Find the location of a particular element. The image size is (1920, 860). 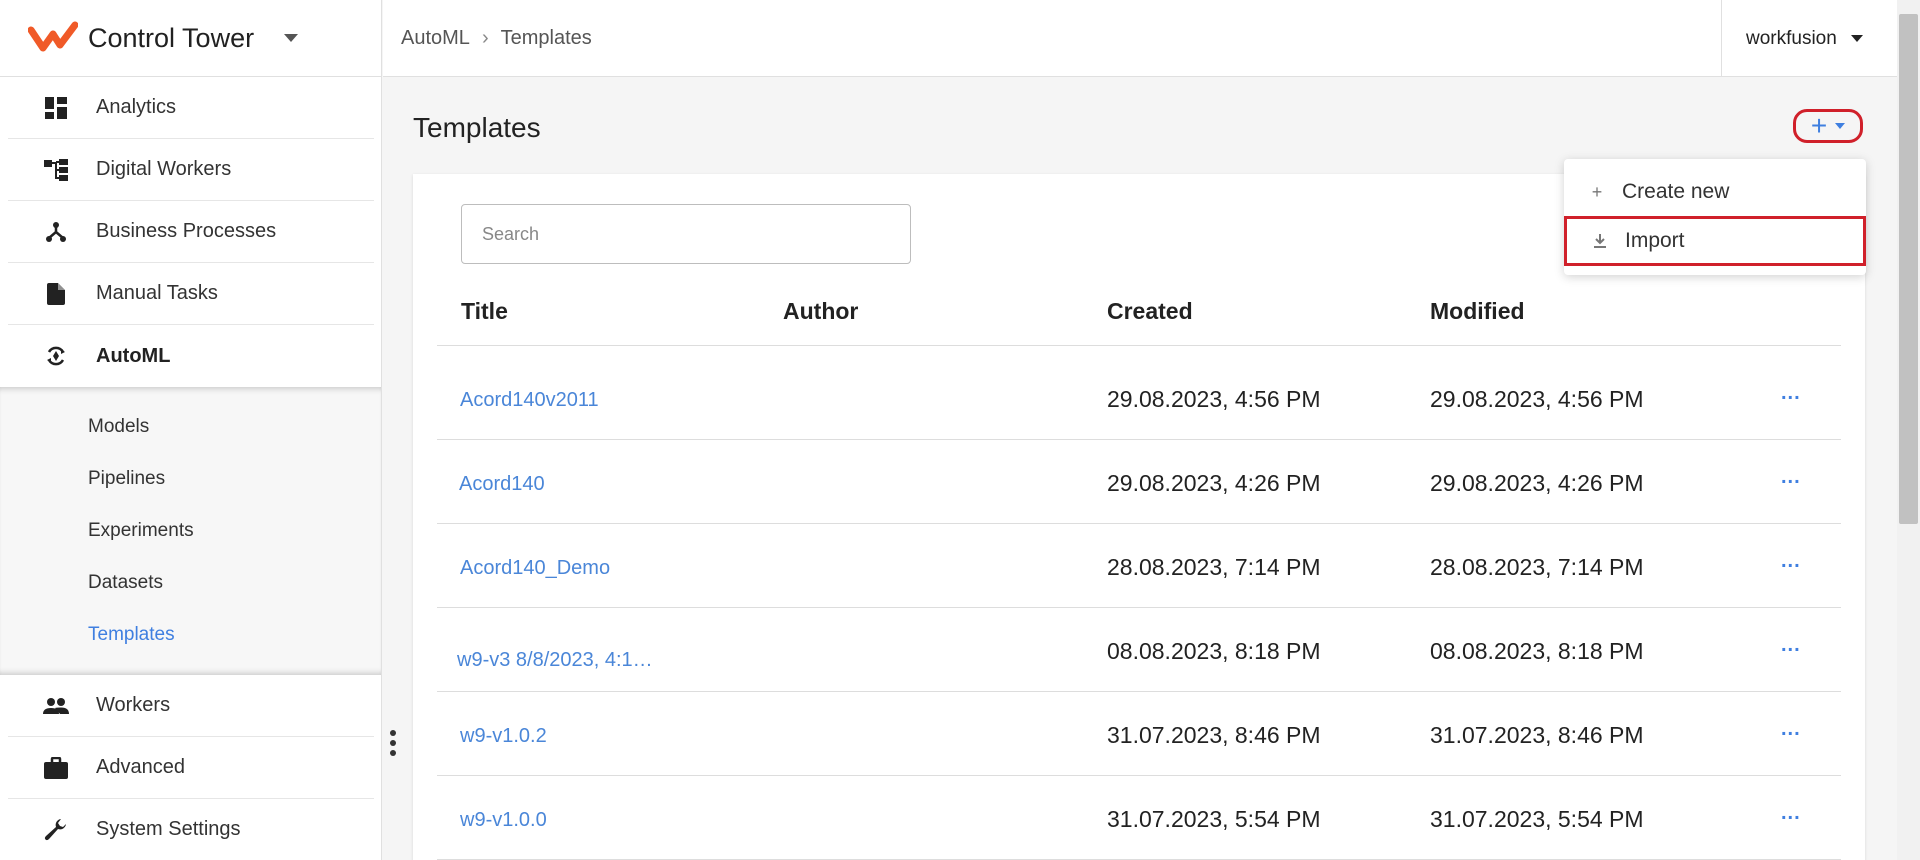

sidebar-item-analytics: Analytics is located at coordinates (191, 108).